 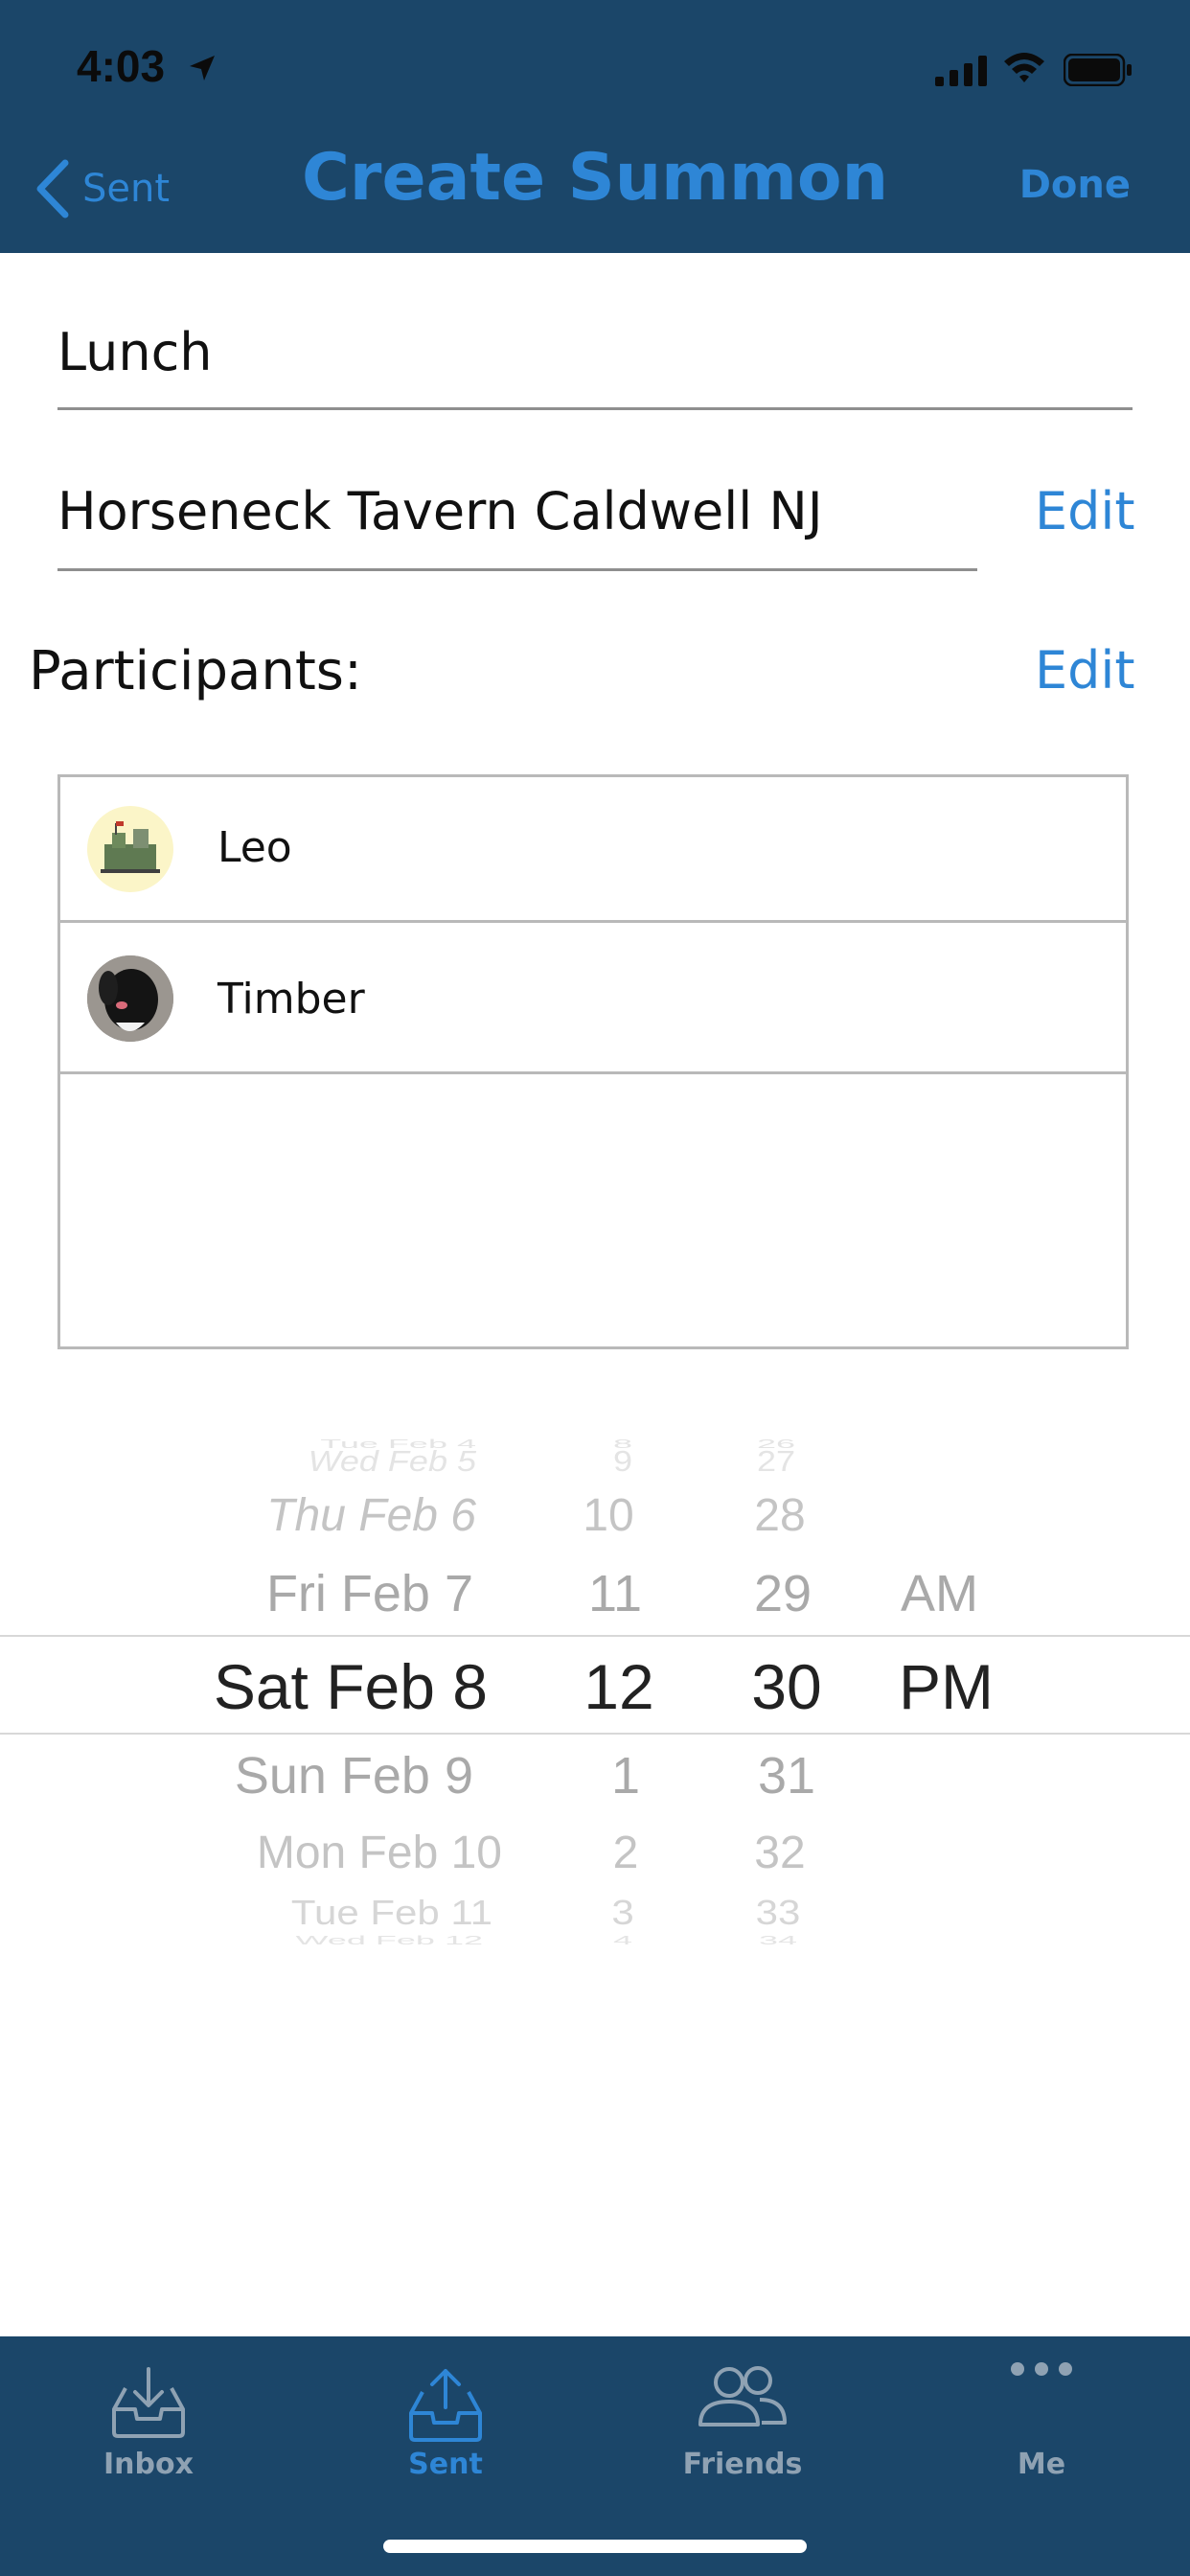 What do you see at coordinates (622, 1940) in the screenshot?
I see `hour-option: 4` at bounding box center [622, 1940].